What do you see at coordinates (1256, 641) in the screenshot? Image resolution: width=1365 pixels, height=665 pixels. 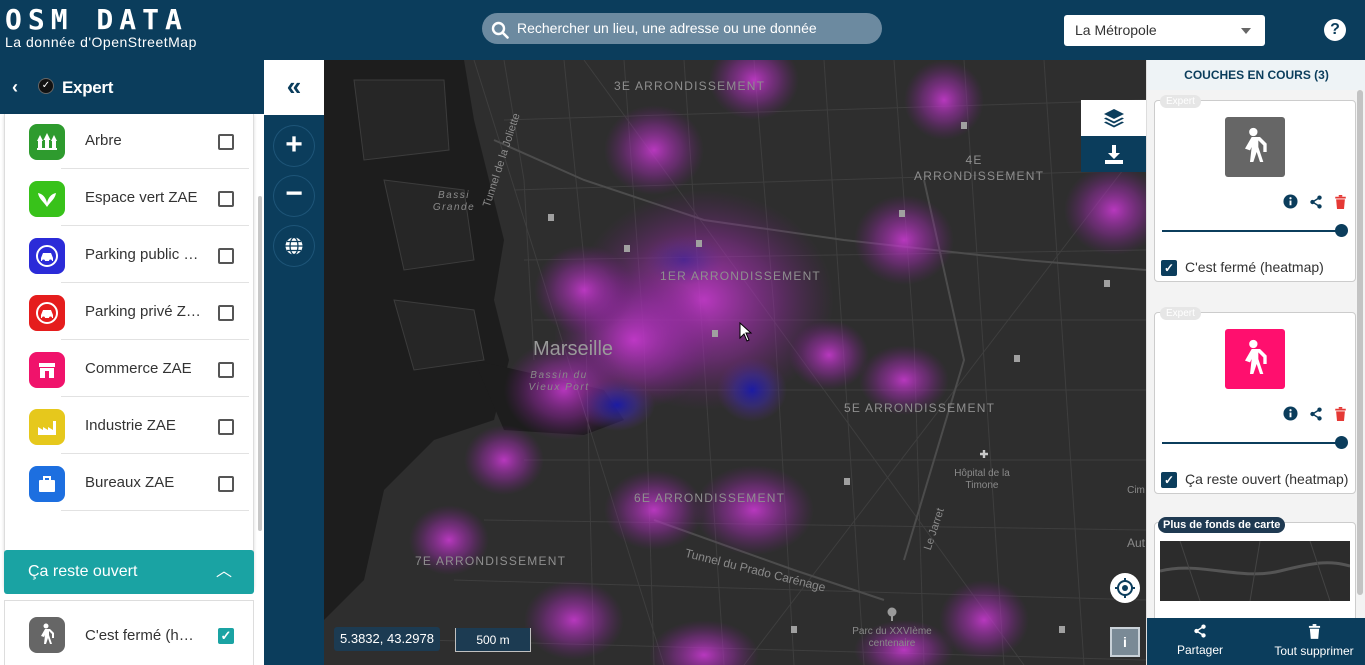 I see `right-panel-footer: Partager Tout supprimer` at bounding box center [1256, 641].